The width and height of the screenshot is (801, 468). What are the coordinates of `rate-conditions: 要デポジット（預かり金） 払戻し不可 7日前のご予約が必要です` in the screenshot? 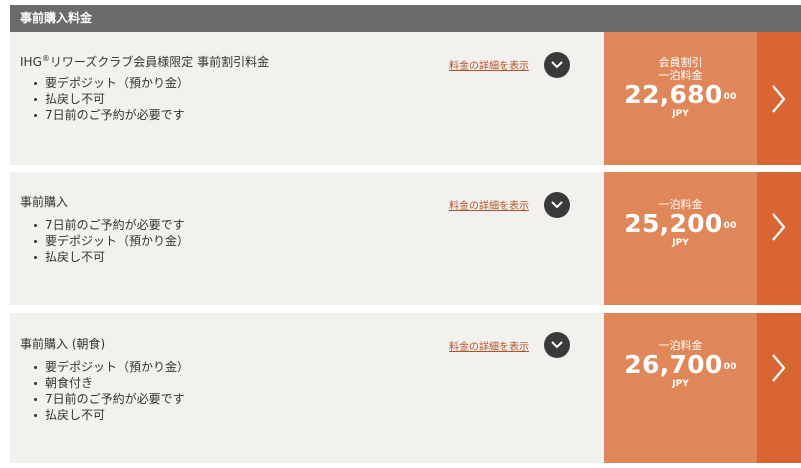 It's located at (312, 99).